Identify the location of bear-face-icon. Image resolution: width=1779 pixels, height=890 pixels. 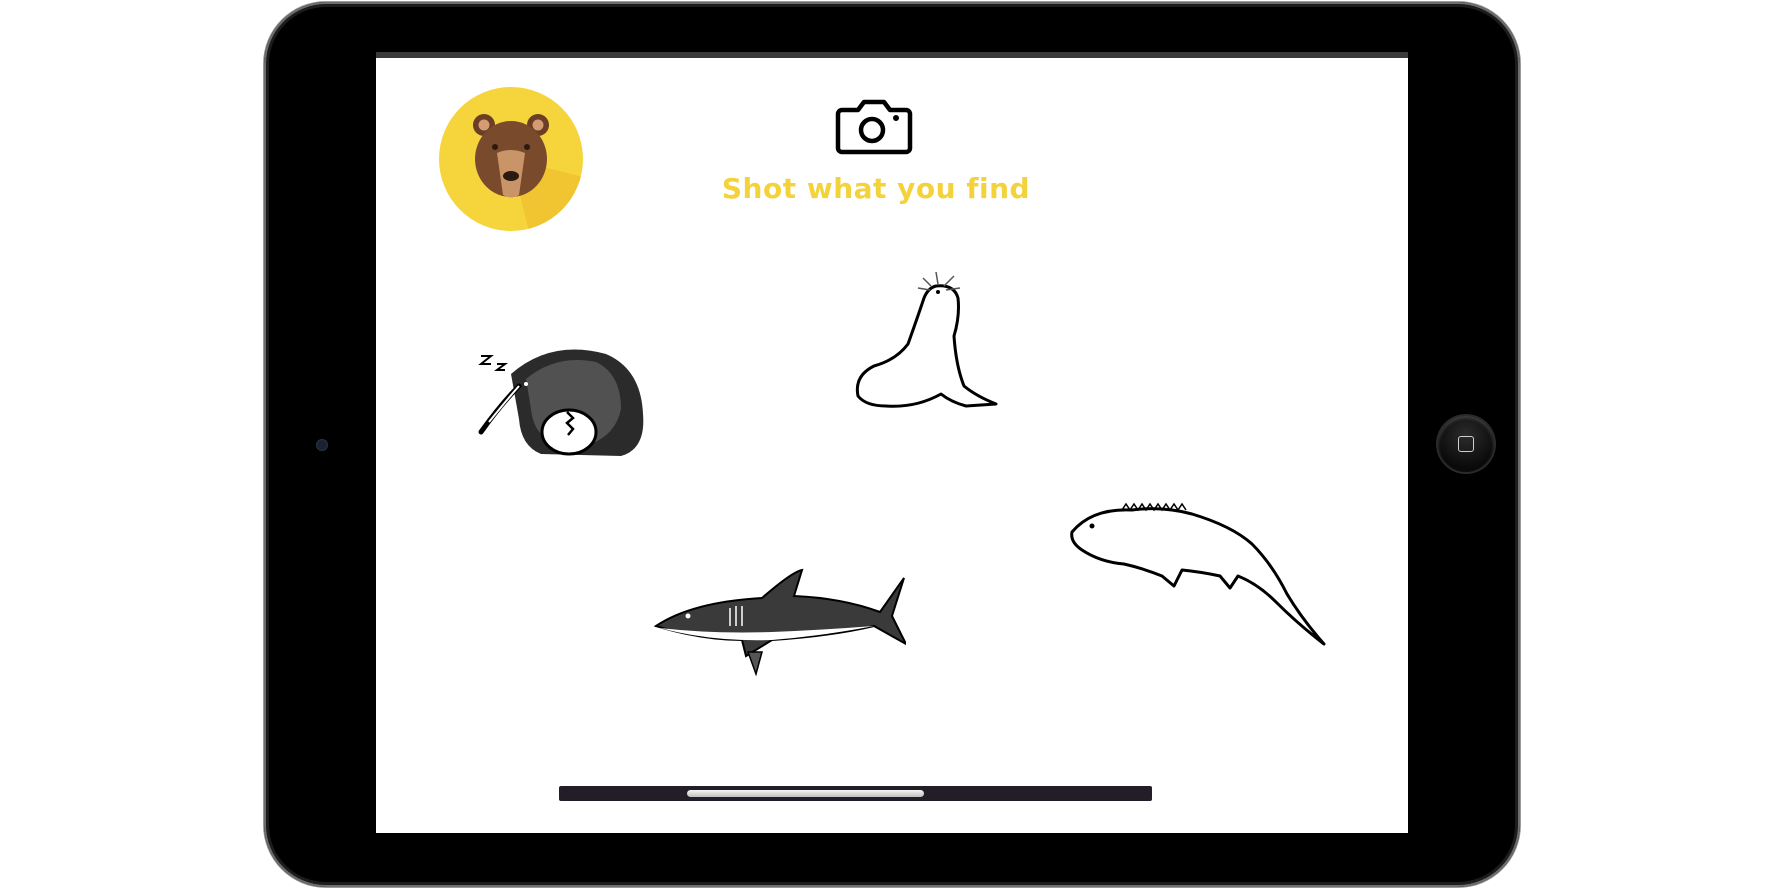
(528, 172).